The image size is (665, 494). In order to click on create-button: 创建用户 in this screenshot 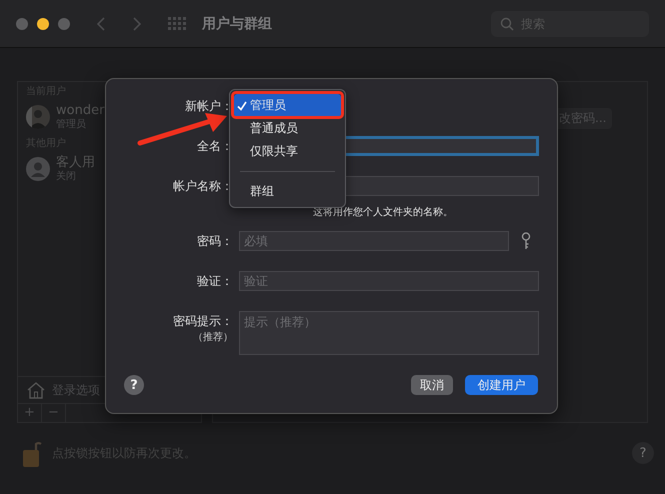, I will do `click(501, 385)`.